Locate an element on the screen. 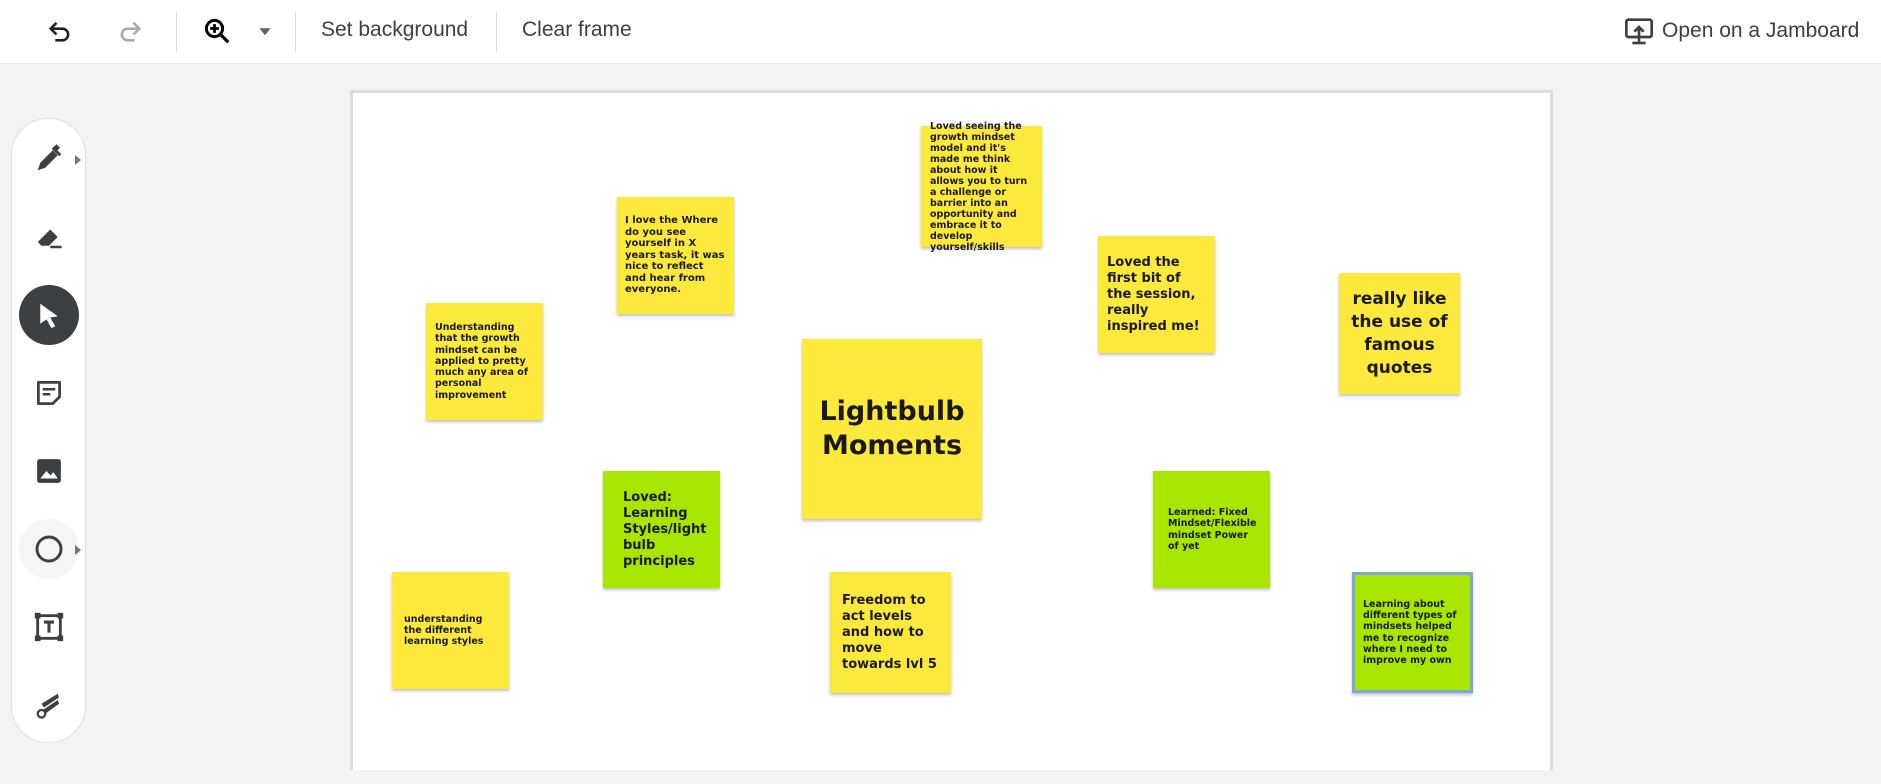 This screenshot has width=1881, height=784. undo-icon is located at coordinates (59, 31).